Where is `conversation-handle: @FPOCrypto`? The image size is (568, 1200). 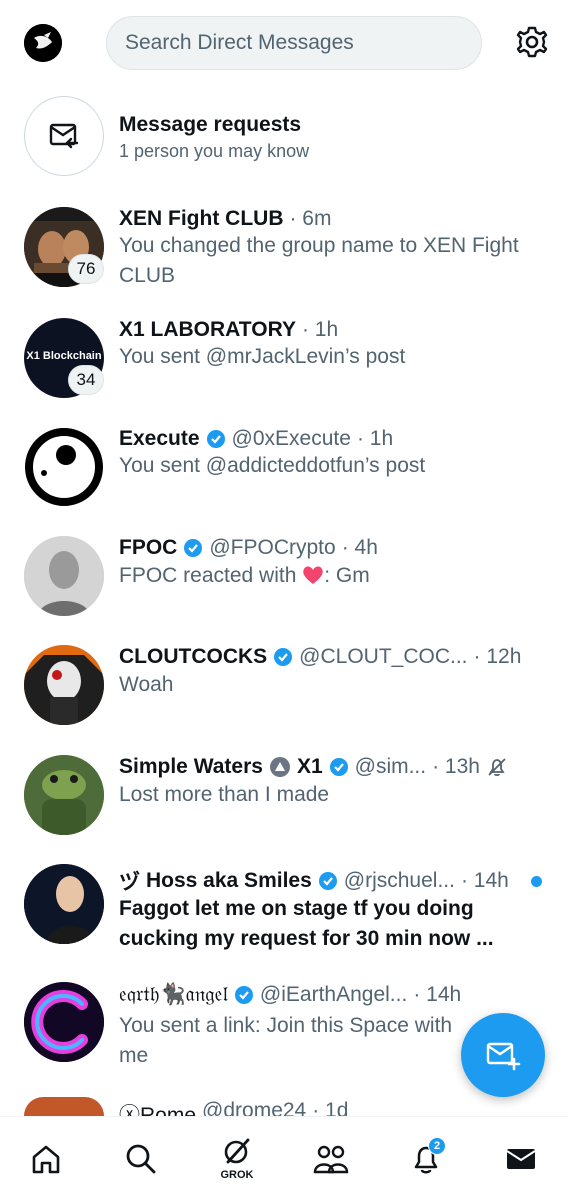
conversation-handle: @FPOCrypto is located at coordinates (272, 547).